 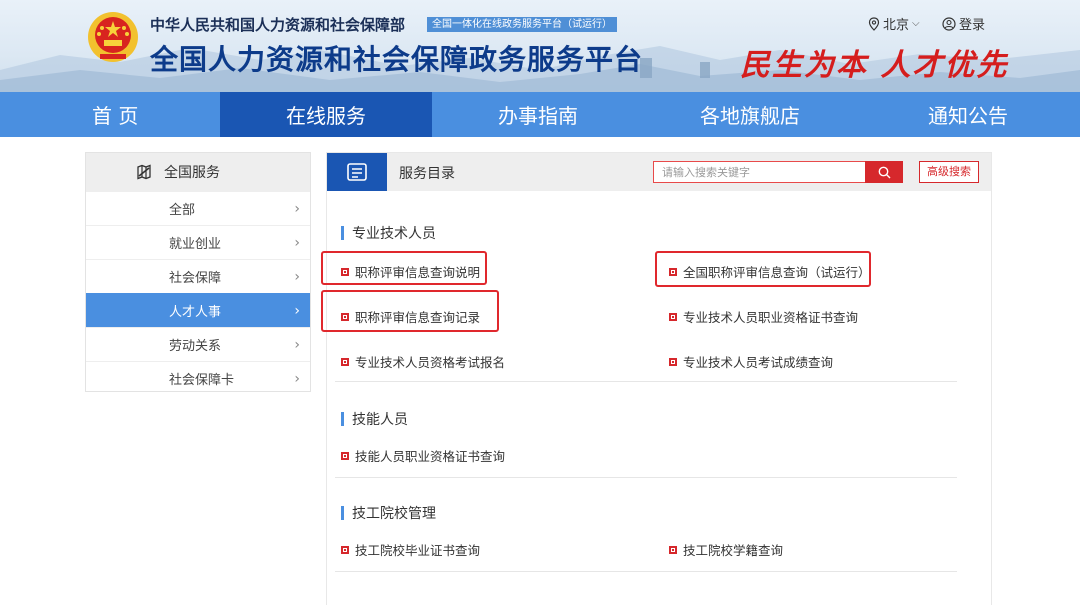 I want to click on location-pin-icon, so click(x=874, y=23).